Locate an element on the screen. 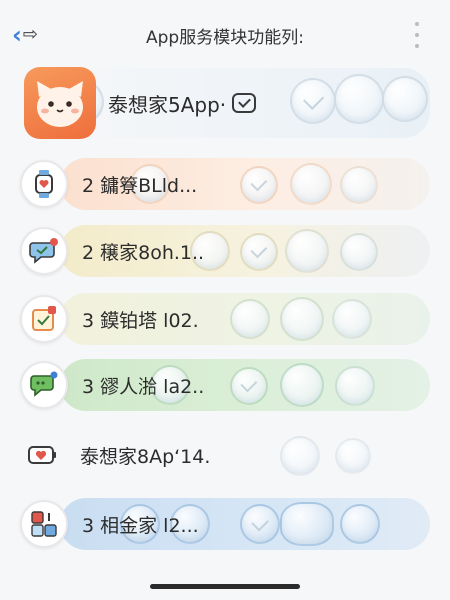 Image resolution: width=450 pixels, height=600 pixels. module-row: 3 豂人湁 la2.. is located at coordinates (225, 385).